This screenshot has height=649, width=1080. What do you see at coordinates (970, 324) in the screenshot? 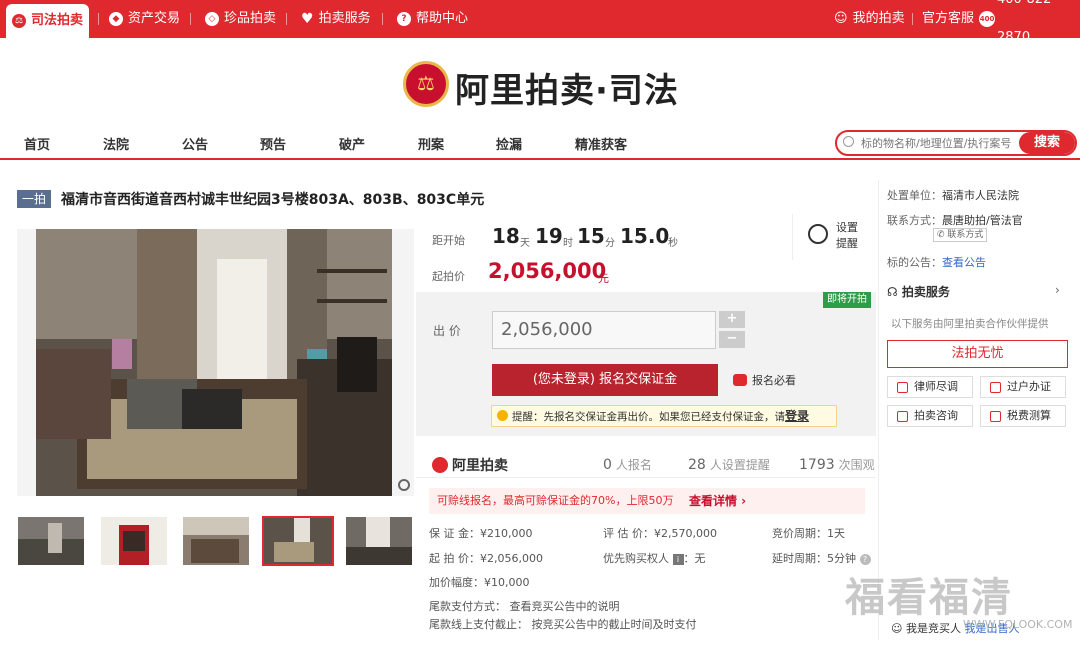
I see `service-description: 以下服务由阿里拍卖合作伙伴提供` at bounding box center [970, 324].